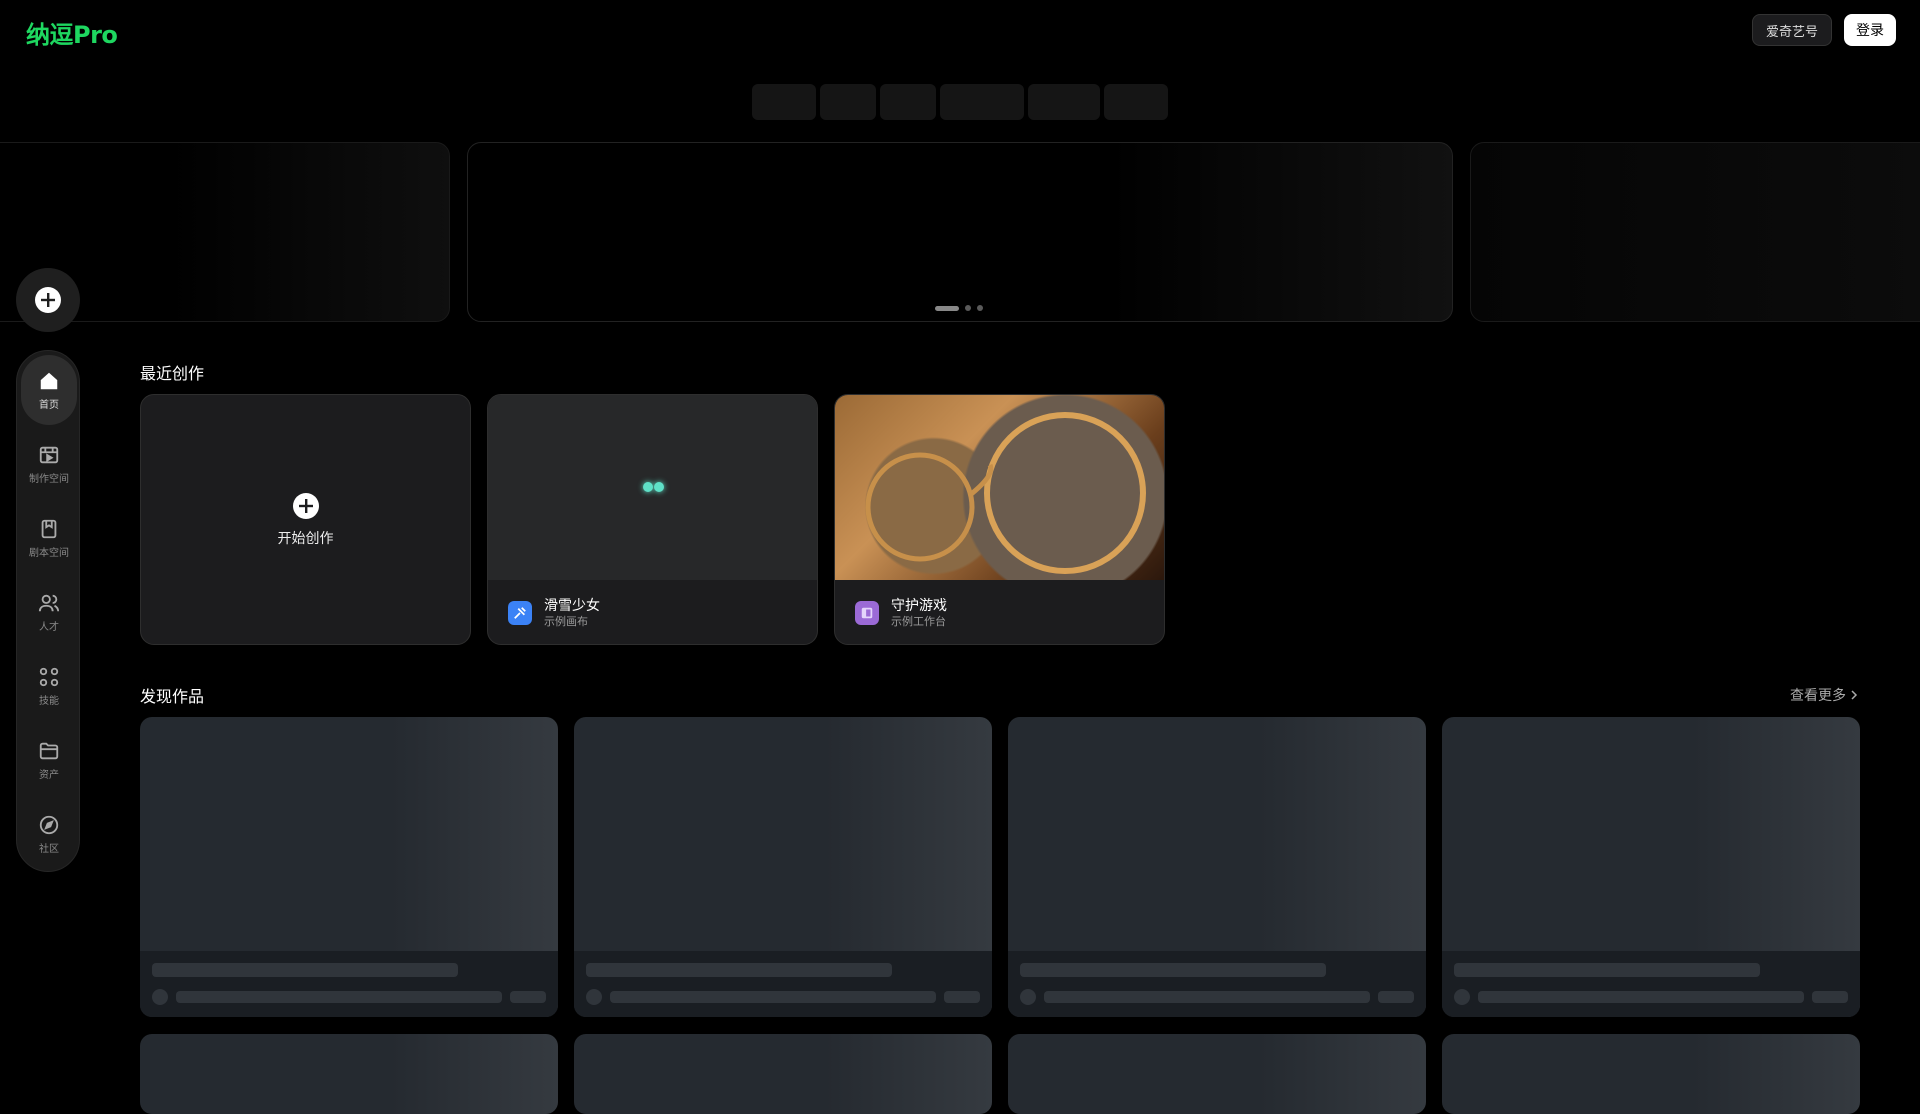  Describe the element at coordinates (49, 602) in the screenshot. I see `talent-icon` at that location.